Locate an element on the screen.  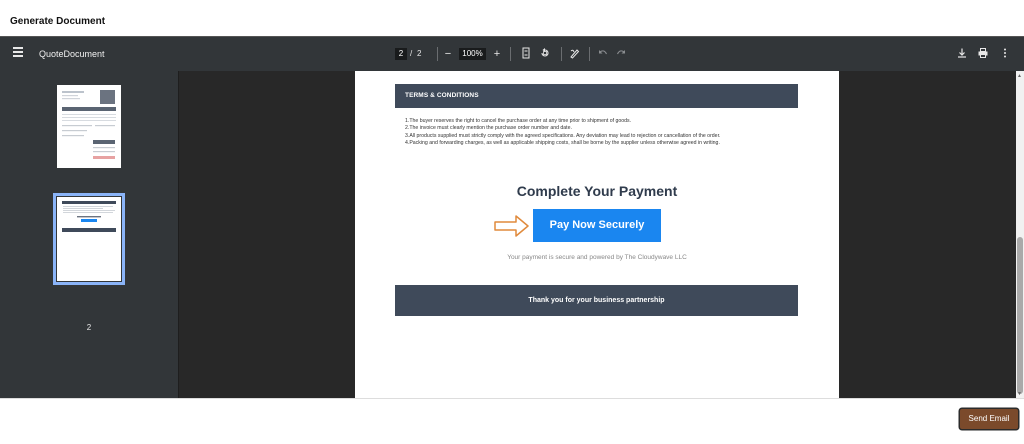
menu-icon is located at coordinates (19, 53).